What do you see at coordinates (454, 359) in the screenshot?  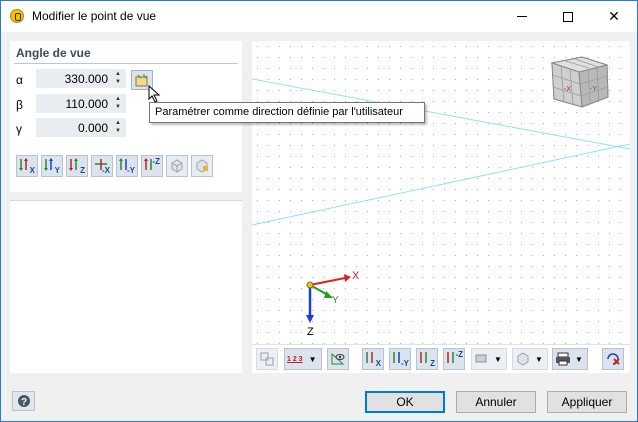 I see `toolbar-view-minus-z-button: -Z` at bounding box center [454, 359].